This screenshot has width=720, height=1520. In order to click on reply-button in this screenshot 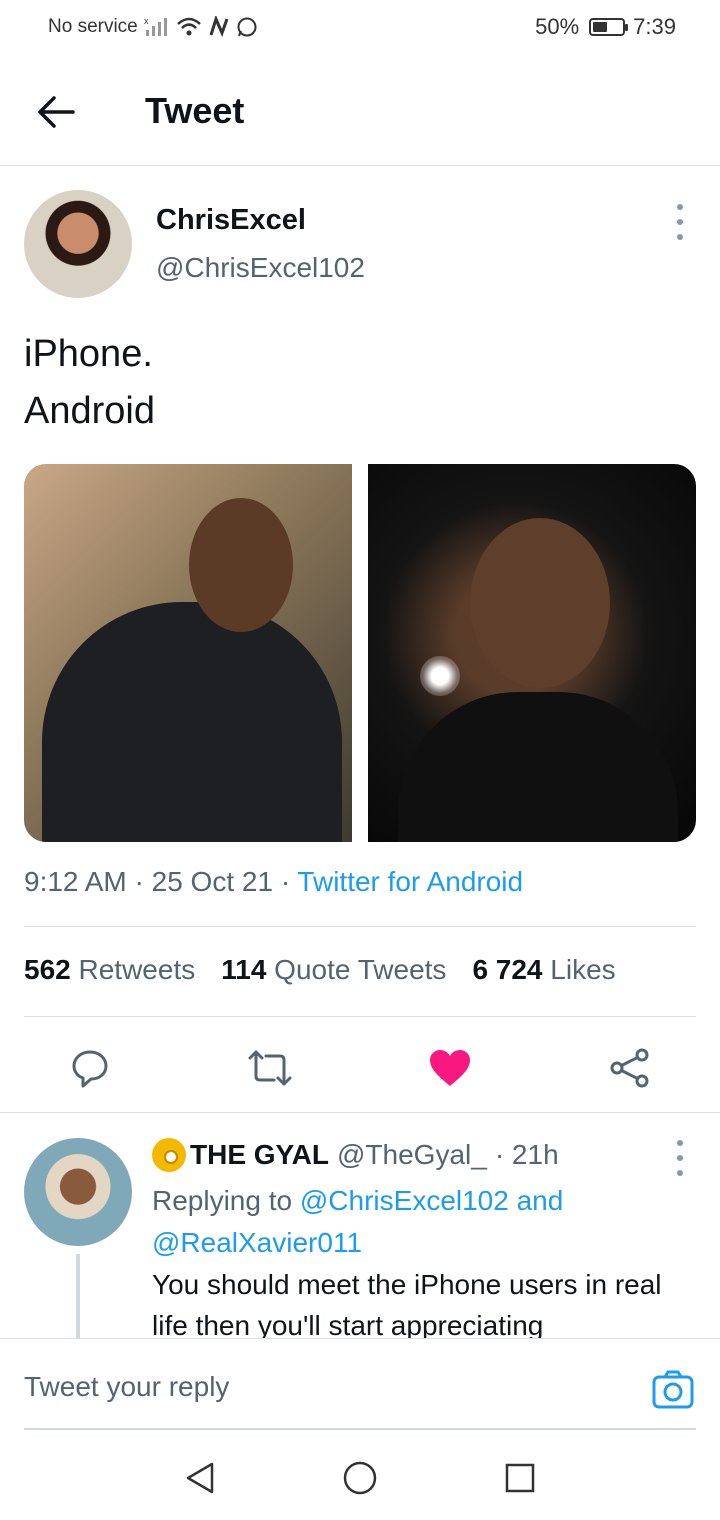, I will do `click(90, 1068)`.